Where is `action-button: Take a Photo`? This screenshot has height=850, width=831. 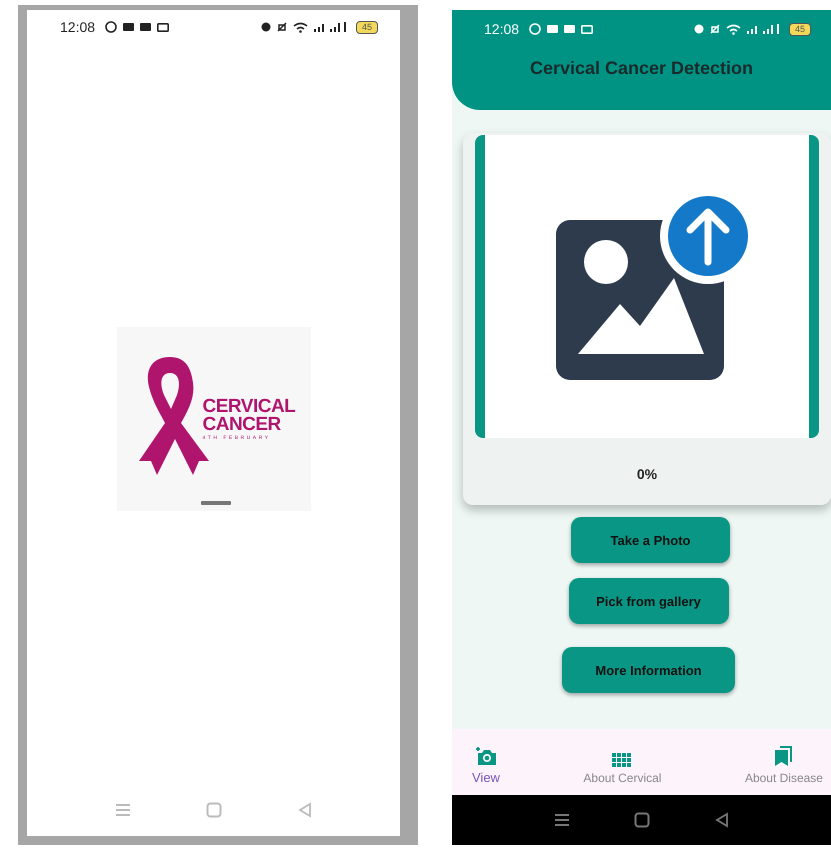 action-button: Take a Photo is located at coordinates (650, 540).